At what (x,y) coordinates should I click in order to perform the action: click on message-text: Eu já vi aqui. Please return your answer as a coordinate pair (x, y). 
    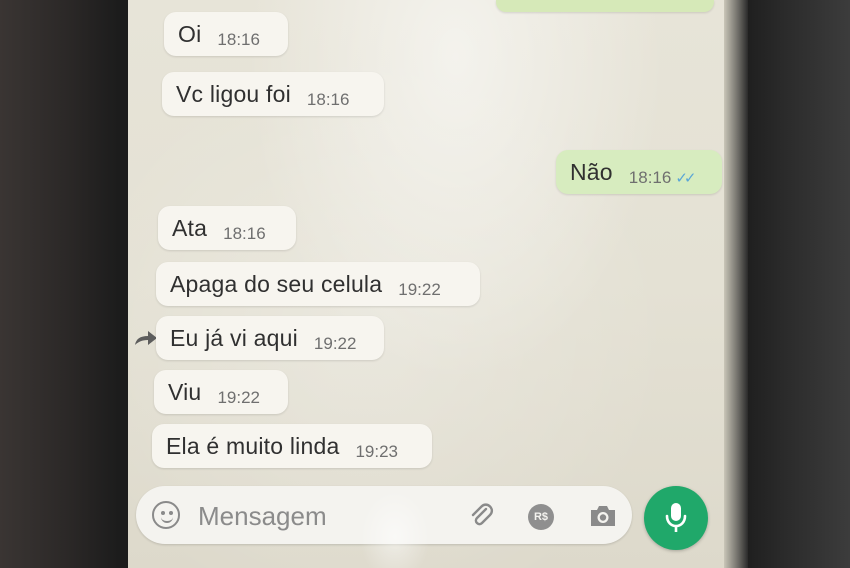
    Looking at the image, I should click on (234, 337).